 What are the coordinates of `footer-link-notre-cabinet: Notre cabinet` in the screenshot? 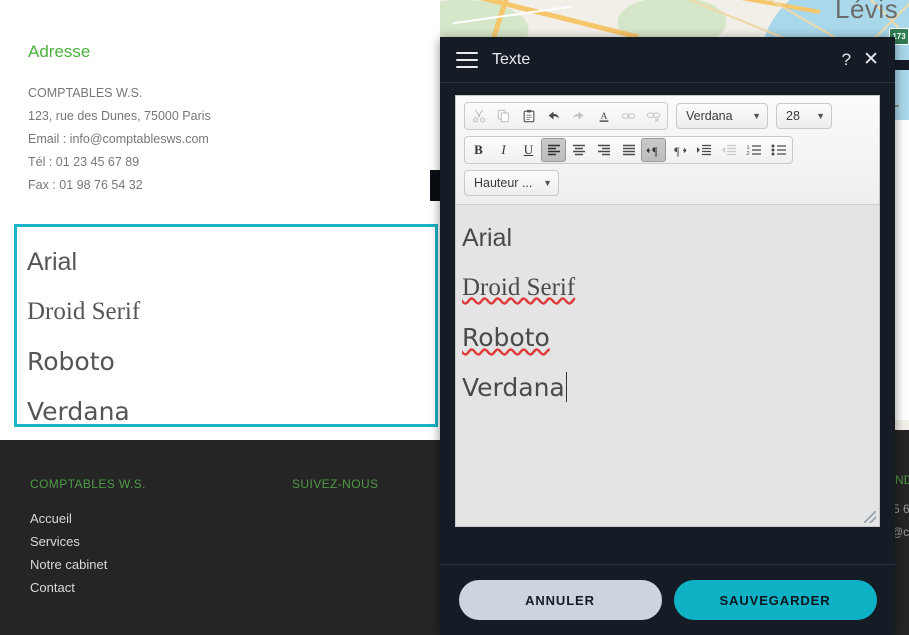 It's located at (68, 564).